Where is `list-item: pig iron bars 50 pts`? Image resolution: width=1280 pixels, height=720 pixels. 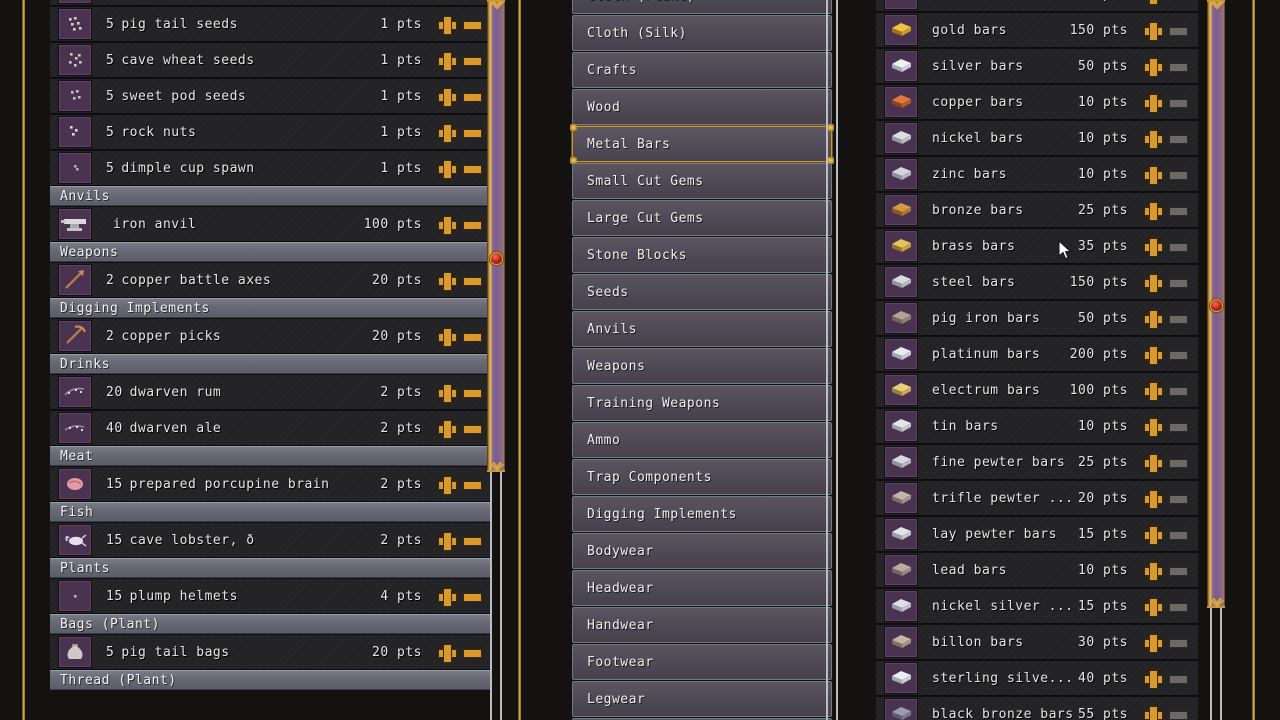 list-item: pig iron bars 50 pts is located at coordinates (1037, 318).